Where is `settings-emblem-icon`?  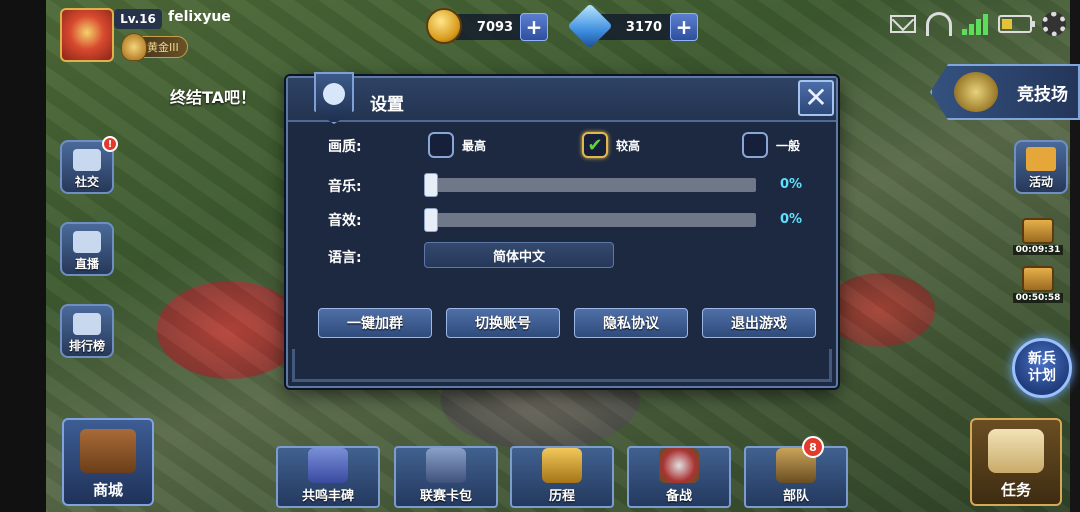
settings-emblem-icon is located at coordinates (334, 98).